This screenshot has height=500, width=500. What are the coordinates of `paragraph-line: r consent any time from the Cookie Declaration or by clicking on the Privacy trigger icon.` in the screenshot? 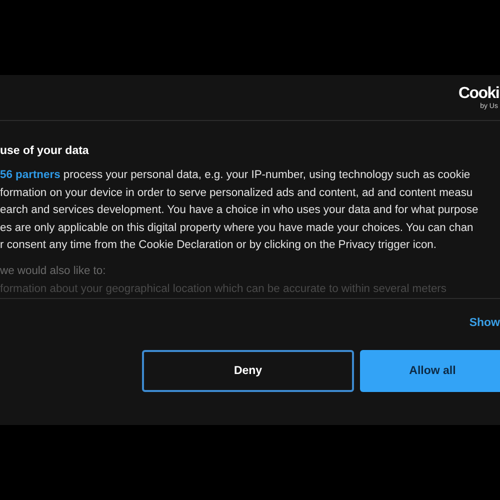 It's located at (218, 245).